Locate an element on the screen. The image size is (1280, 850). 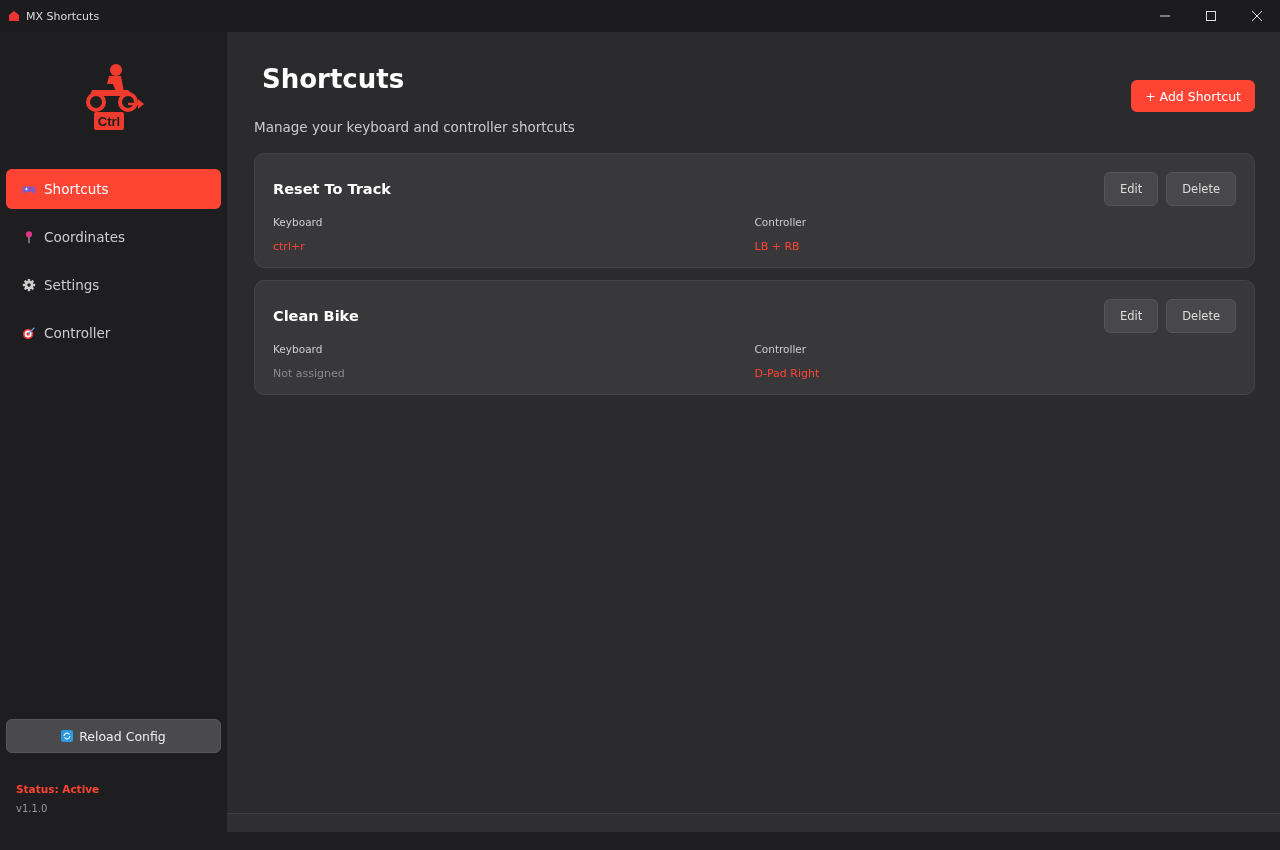
target-icon is located at coordinates (29, 333).